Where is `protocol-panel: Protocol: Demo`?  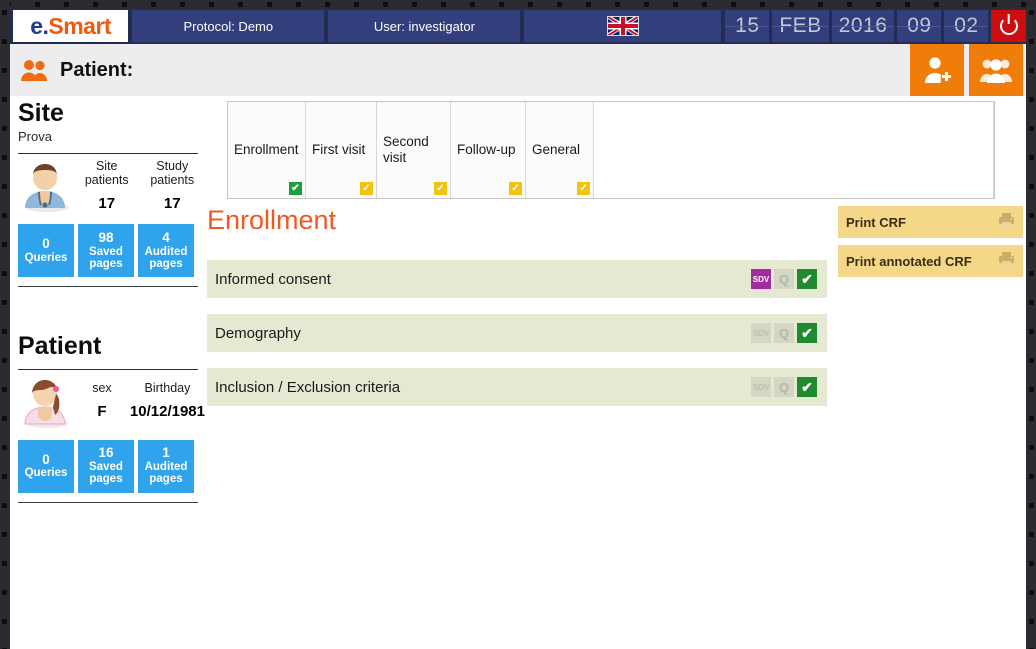
protocol-panel: Protocol: Demo is located at coordinates (228, 26).